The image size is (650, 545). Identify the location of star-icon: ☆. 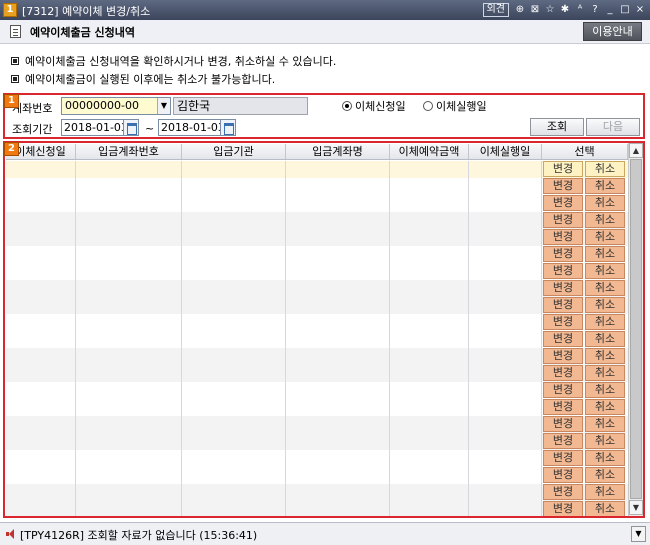
(550, 10).